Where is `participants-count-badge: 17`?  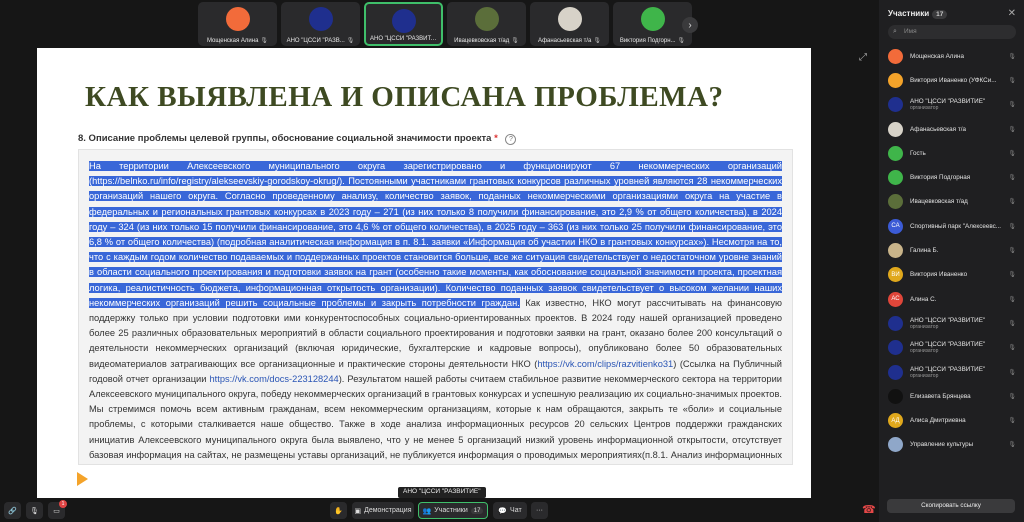 participants-count-badge: 17 is located at coordinates (940, 14).